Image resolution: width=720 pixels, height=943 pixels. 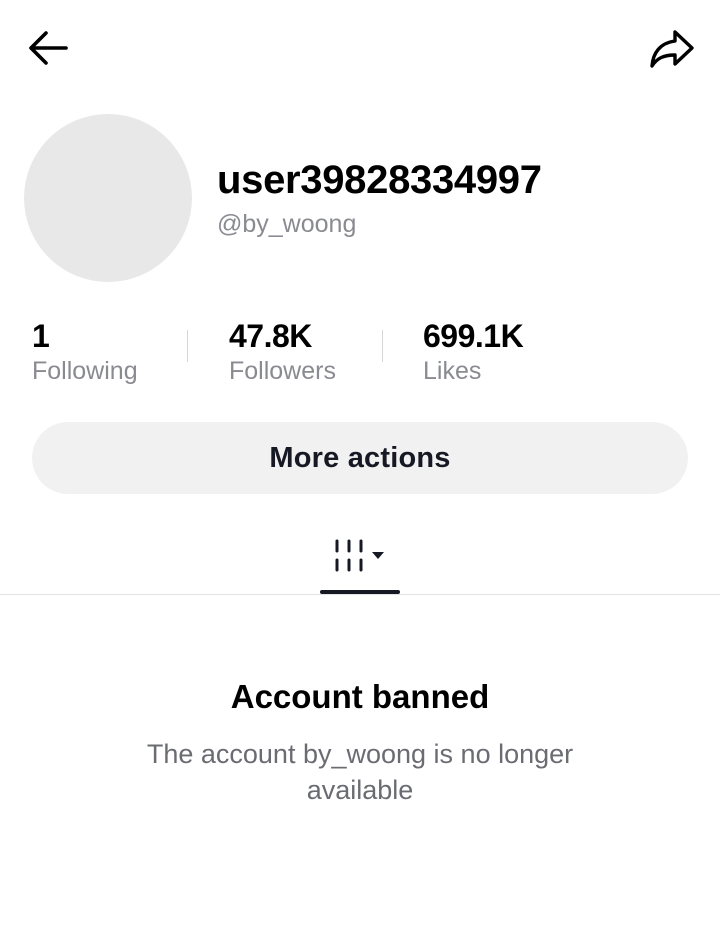 I want to click on likes-count: 699.1K, so click(x=473, y=336).